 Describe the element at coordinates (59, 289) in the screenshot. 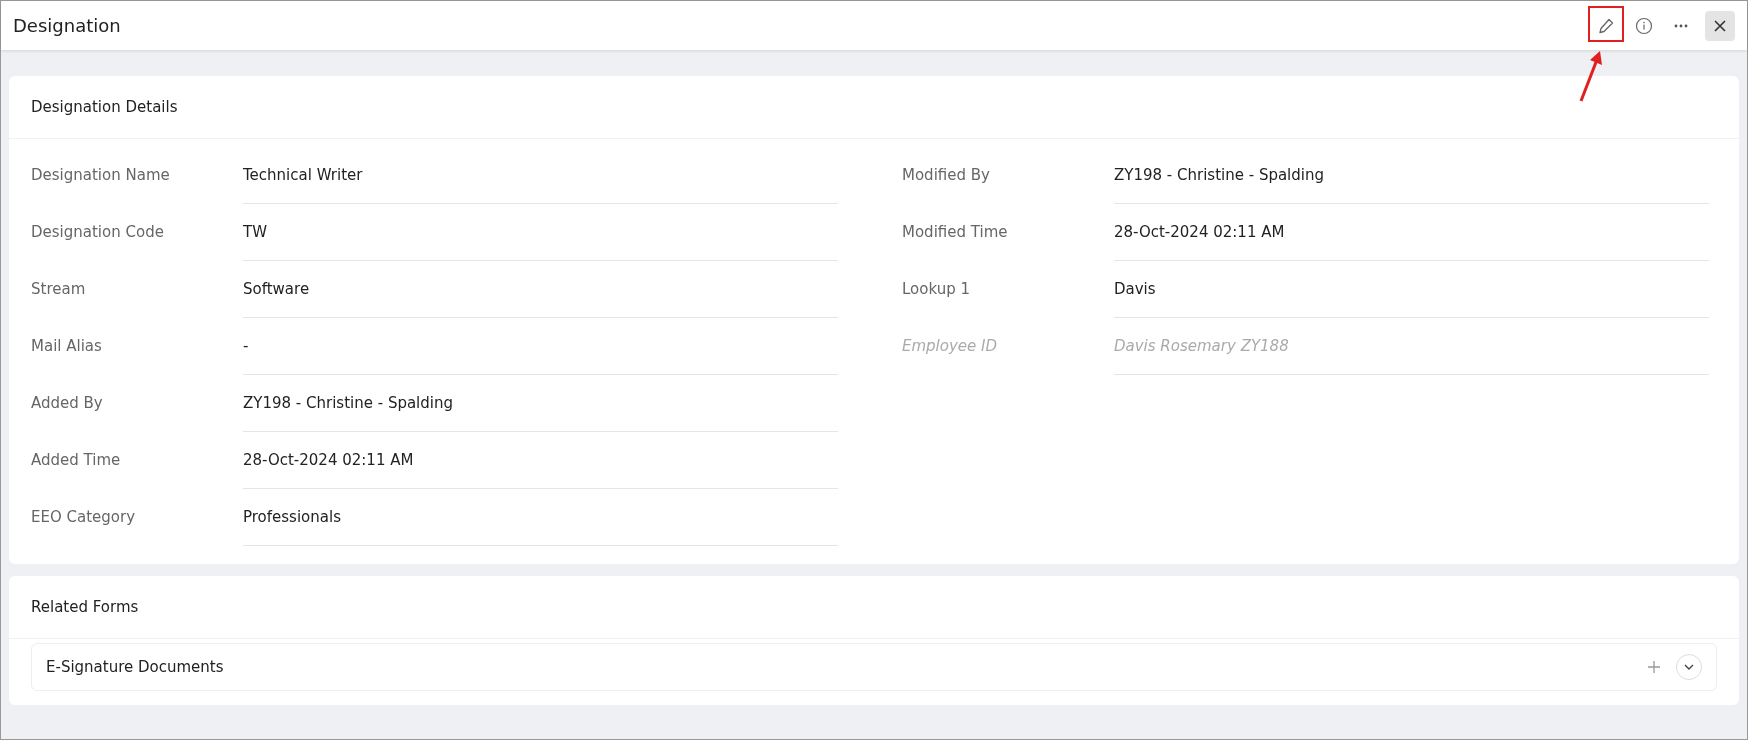

I see `field-label: Stream` at that location.